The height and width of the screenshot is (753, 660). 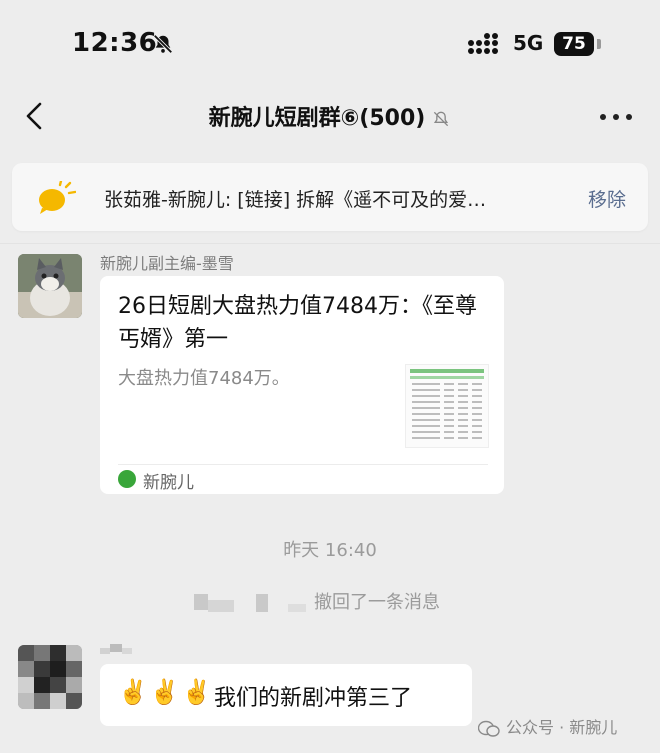 I want to click on signal-icon, so click(x=483, y=43).